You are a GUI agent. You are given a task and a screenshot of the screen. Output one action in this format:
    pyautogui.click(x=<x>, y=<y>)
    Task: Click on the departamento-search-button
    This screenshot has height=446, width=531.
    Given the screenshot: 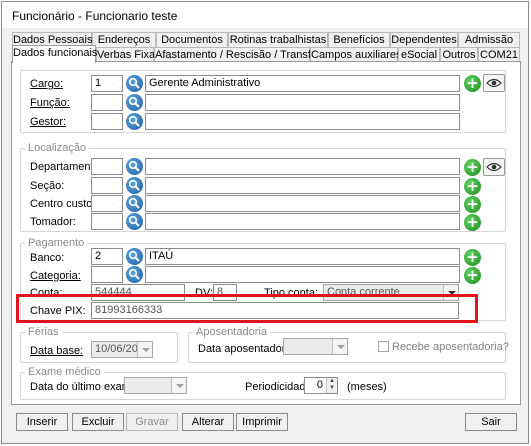 What is the action you would take?
    pyautogui.click(x=134, y=166)
    